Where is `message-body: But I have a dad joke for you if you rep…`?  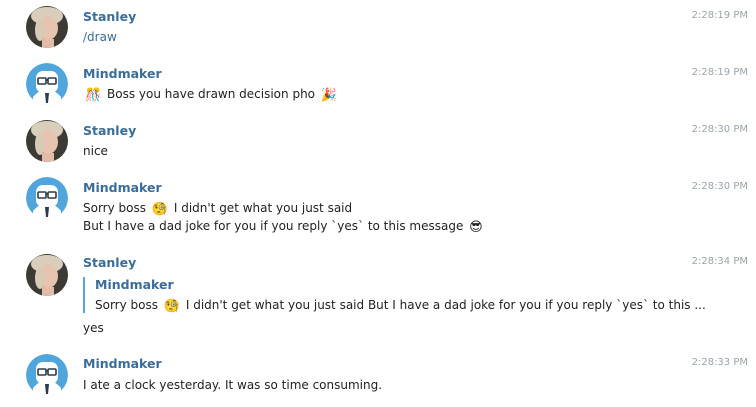 message-body: But I have a dad joke for you if you rep… is located at coordinates (273, 226).